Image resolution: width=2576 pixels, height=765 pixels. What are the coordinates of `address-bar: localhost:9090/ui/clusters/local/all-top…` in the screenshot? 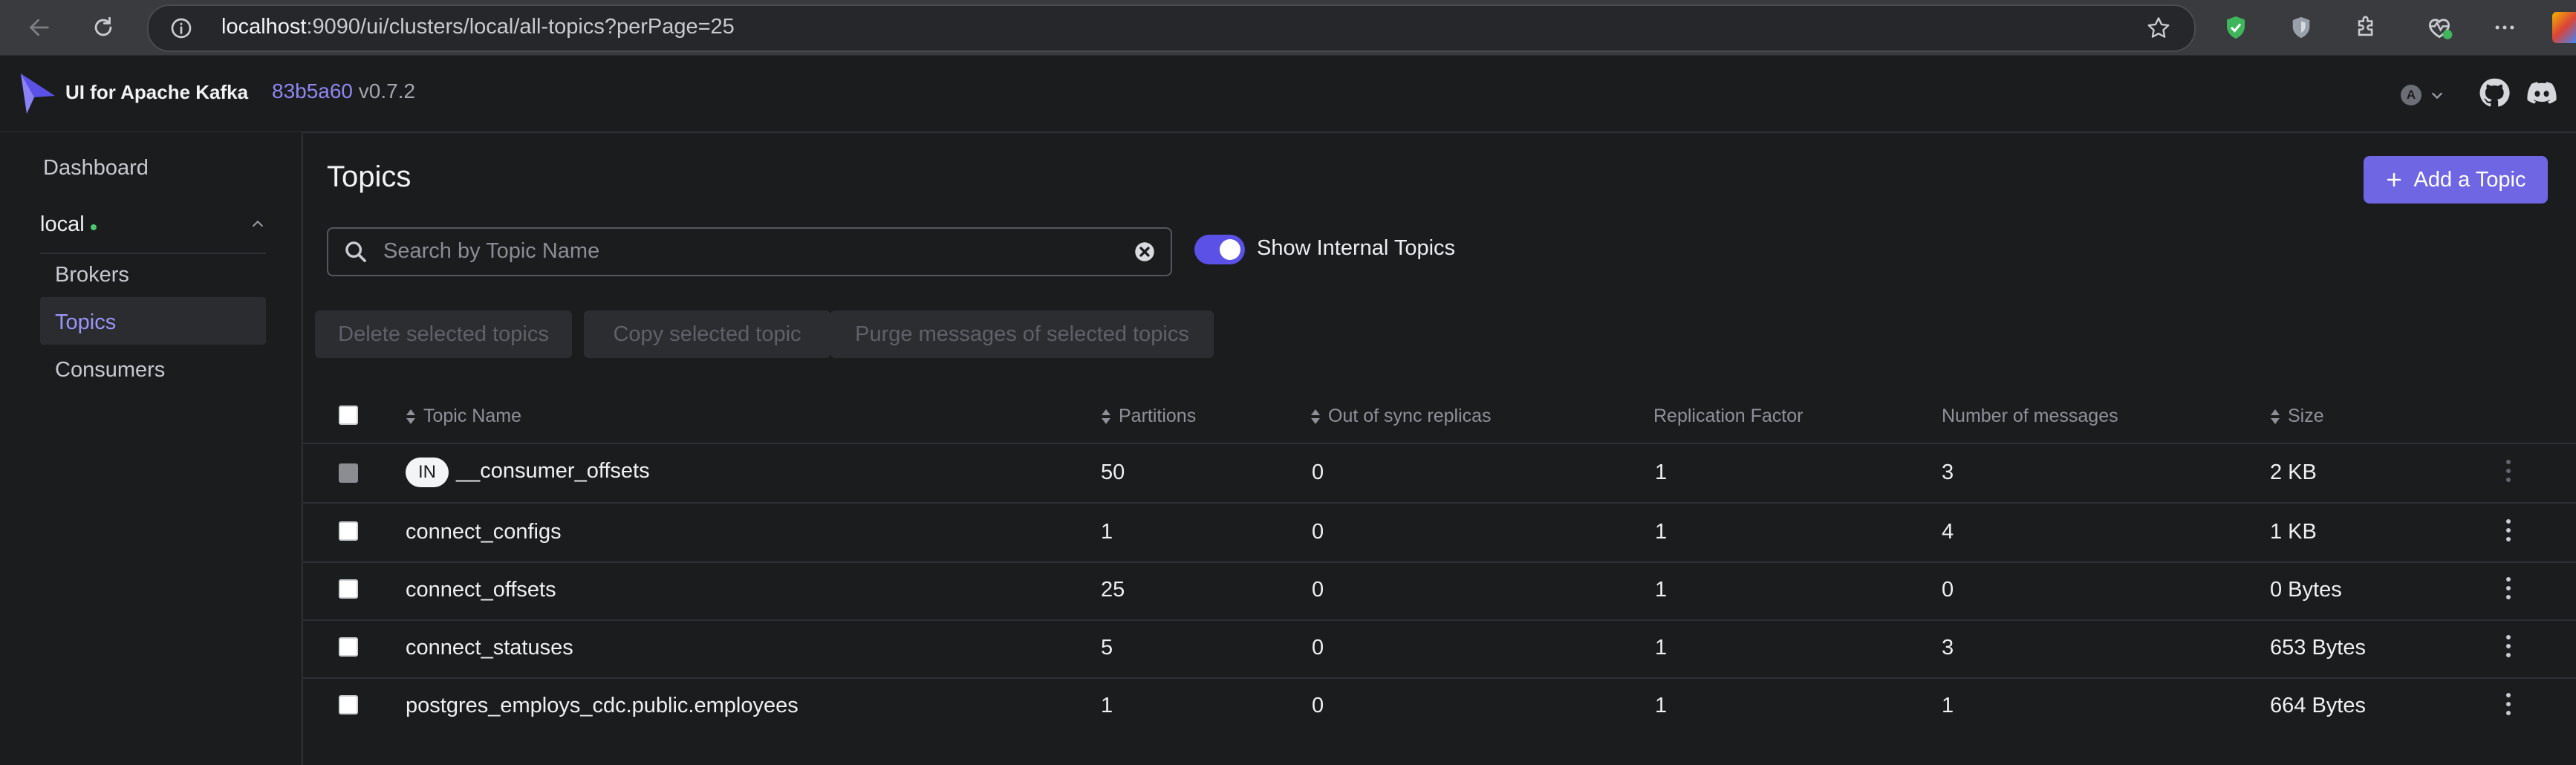 It's located at (1172, 28).